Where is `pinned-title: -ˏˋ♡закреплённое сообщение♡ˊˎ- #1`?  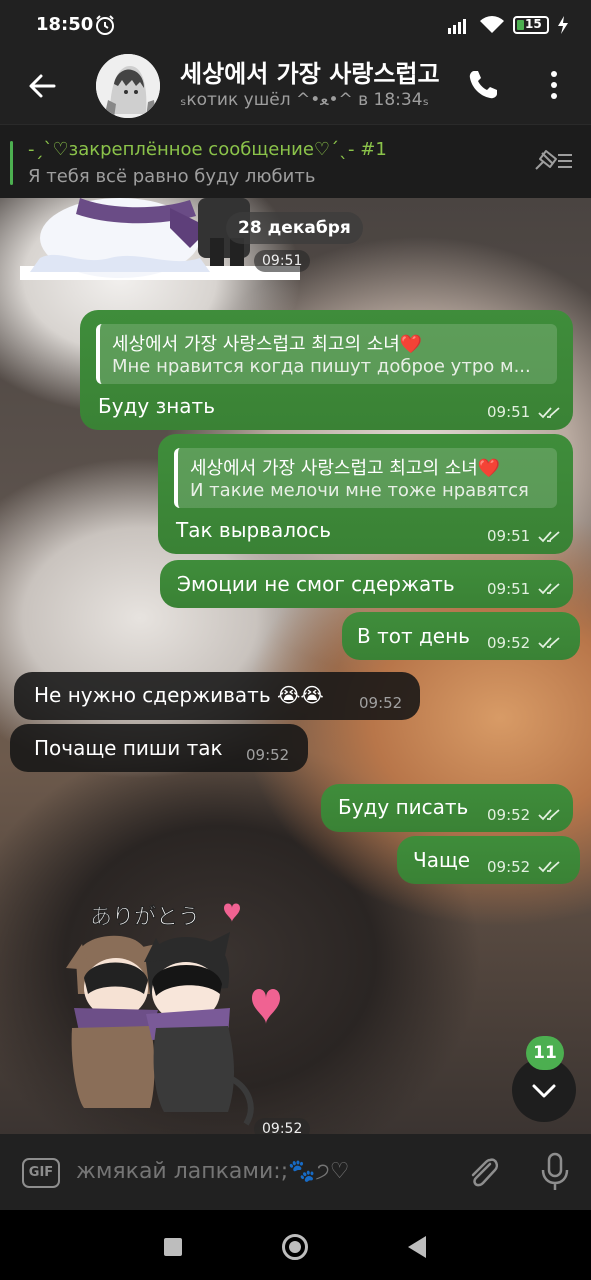 pinned-title: -ˏˋ♡закреплённое сообщение♡ˊˎ- #1 is located at coordinates (207, 149).